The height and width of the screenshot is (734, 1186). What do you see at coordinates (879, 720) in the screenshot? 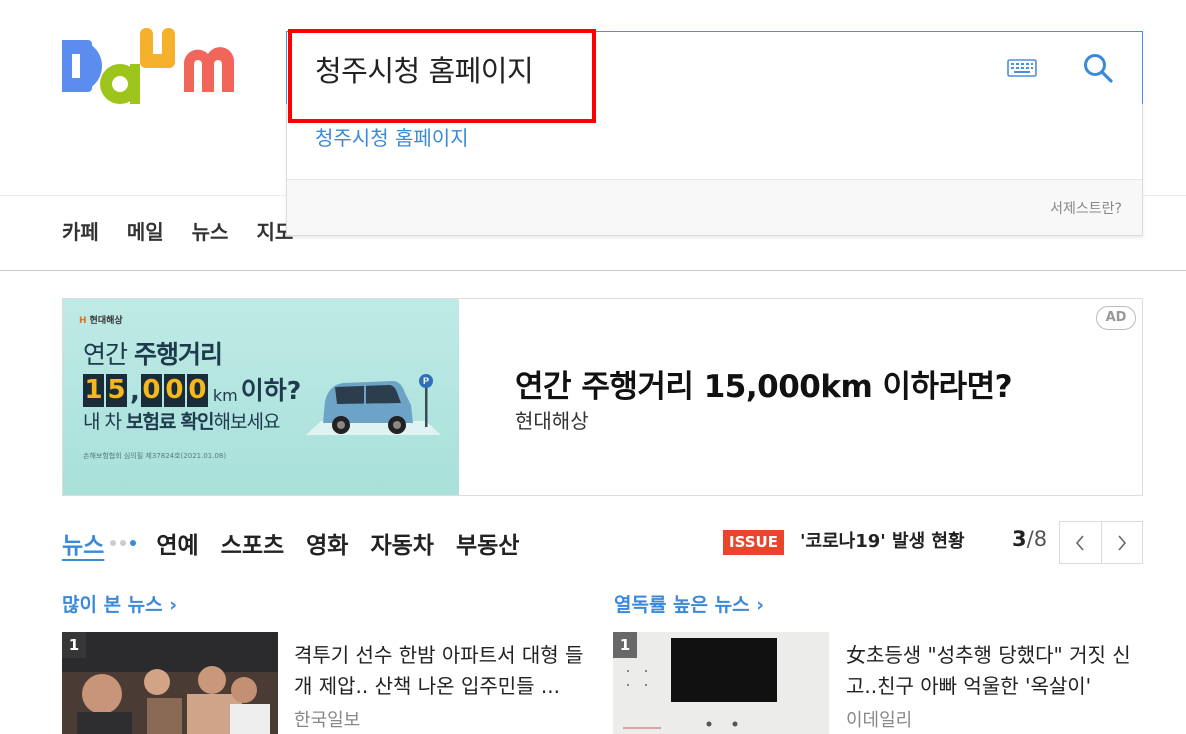
I see `news-source: 이데일리` at bounding box center [879, 720].